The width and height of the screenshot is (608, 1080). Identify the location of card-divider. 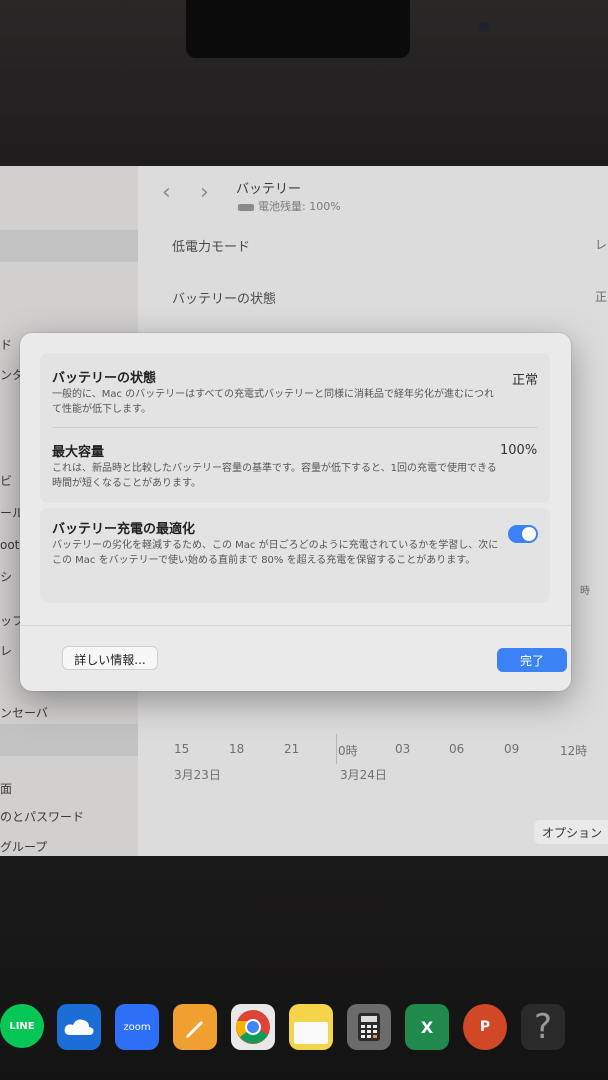
(295, 427).